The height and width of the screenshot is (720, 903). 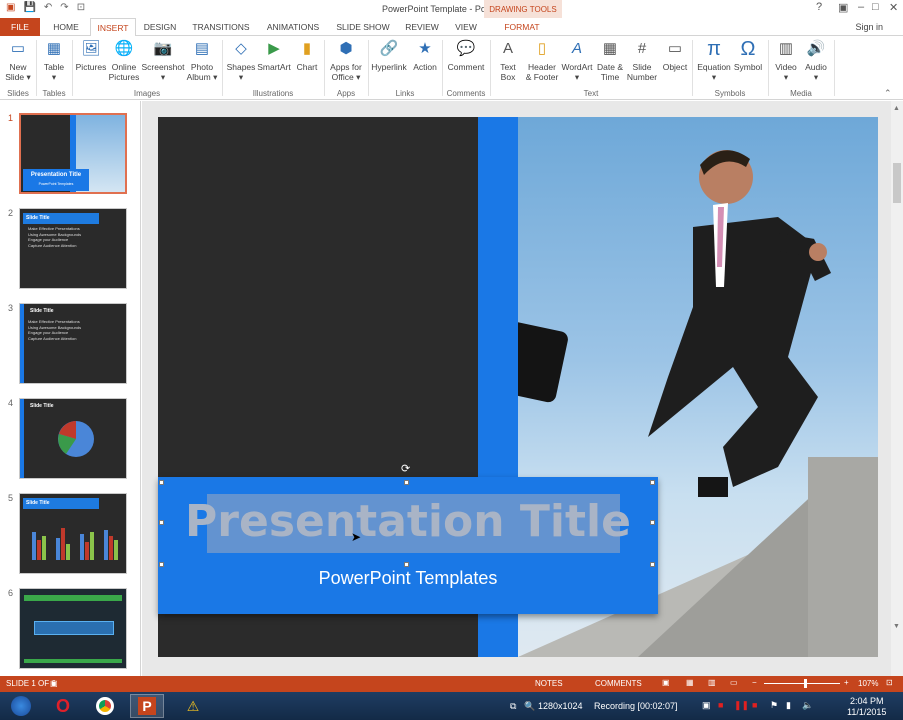 What do you see at coordinates (221, 27) in the screenshot?
I see `tab-transitions: TRANSITIONS` at bounding box center [221, 27].